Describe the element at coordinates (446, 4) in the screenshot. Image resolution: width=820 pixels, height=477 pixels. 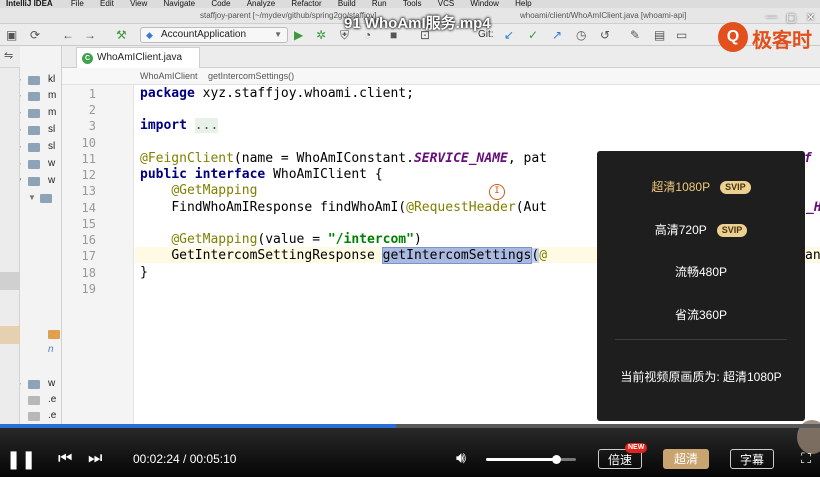
I see `menu-vcs: VCS` at that location.